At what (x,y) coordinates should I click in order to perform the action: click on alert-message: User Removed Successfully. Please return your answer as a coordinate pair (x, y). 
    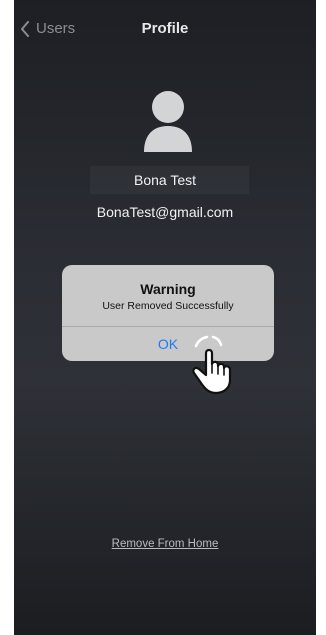
    Looking at the image, I should click on (168, 306).